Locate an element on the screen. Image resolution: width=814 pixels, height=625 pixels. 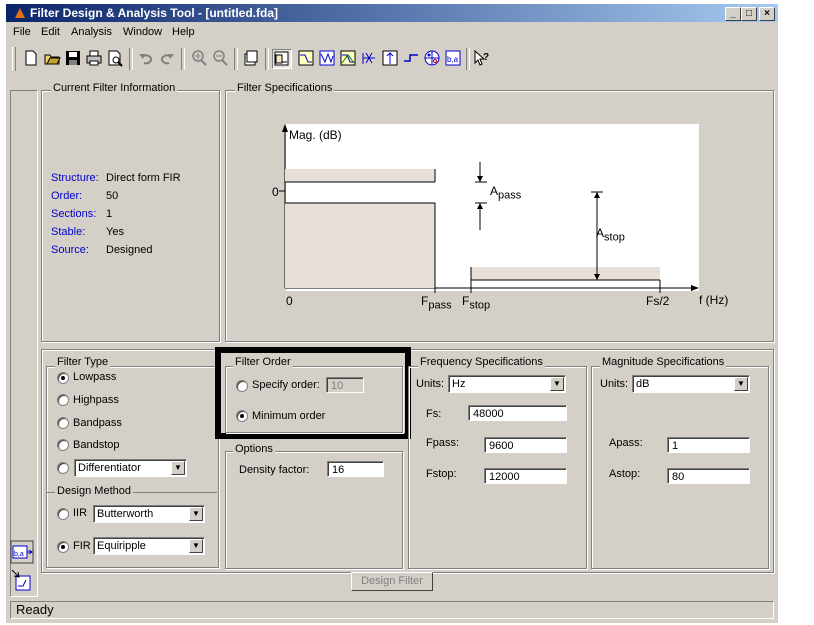
fs-input: 48000 is located at coordinates (517, 413).